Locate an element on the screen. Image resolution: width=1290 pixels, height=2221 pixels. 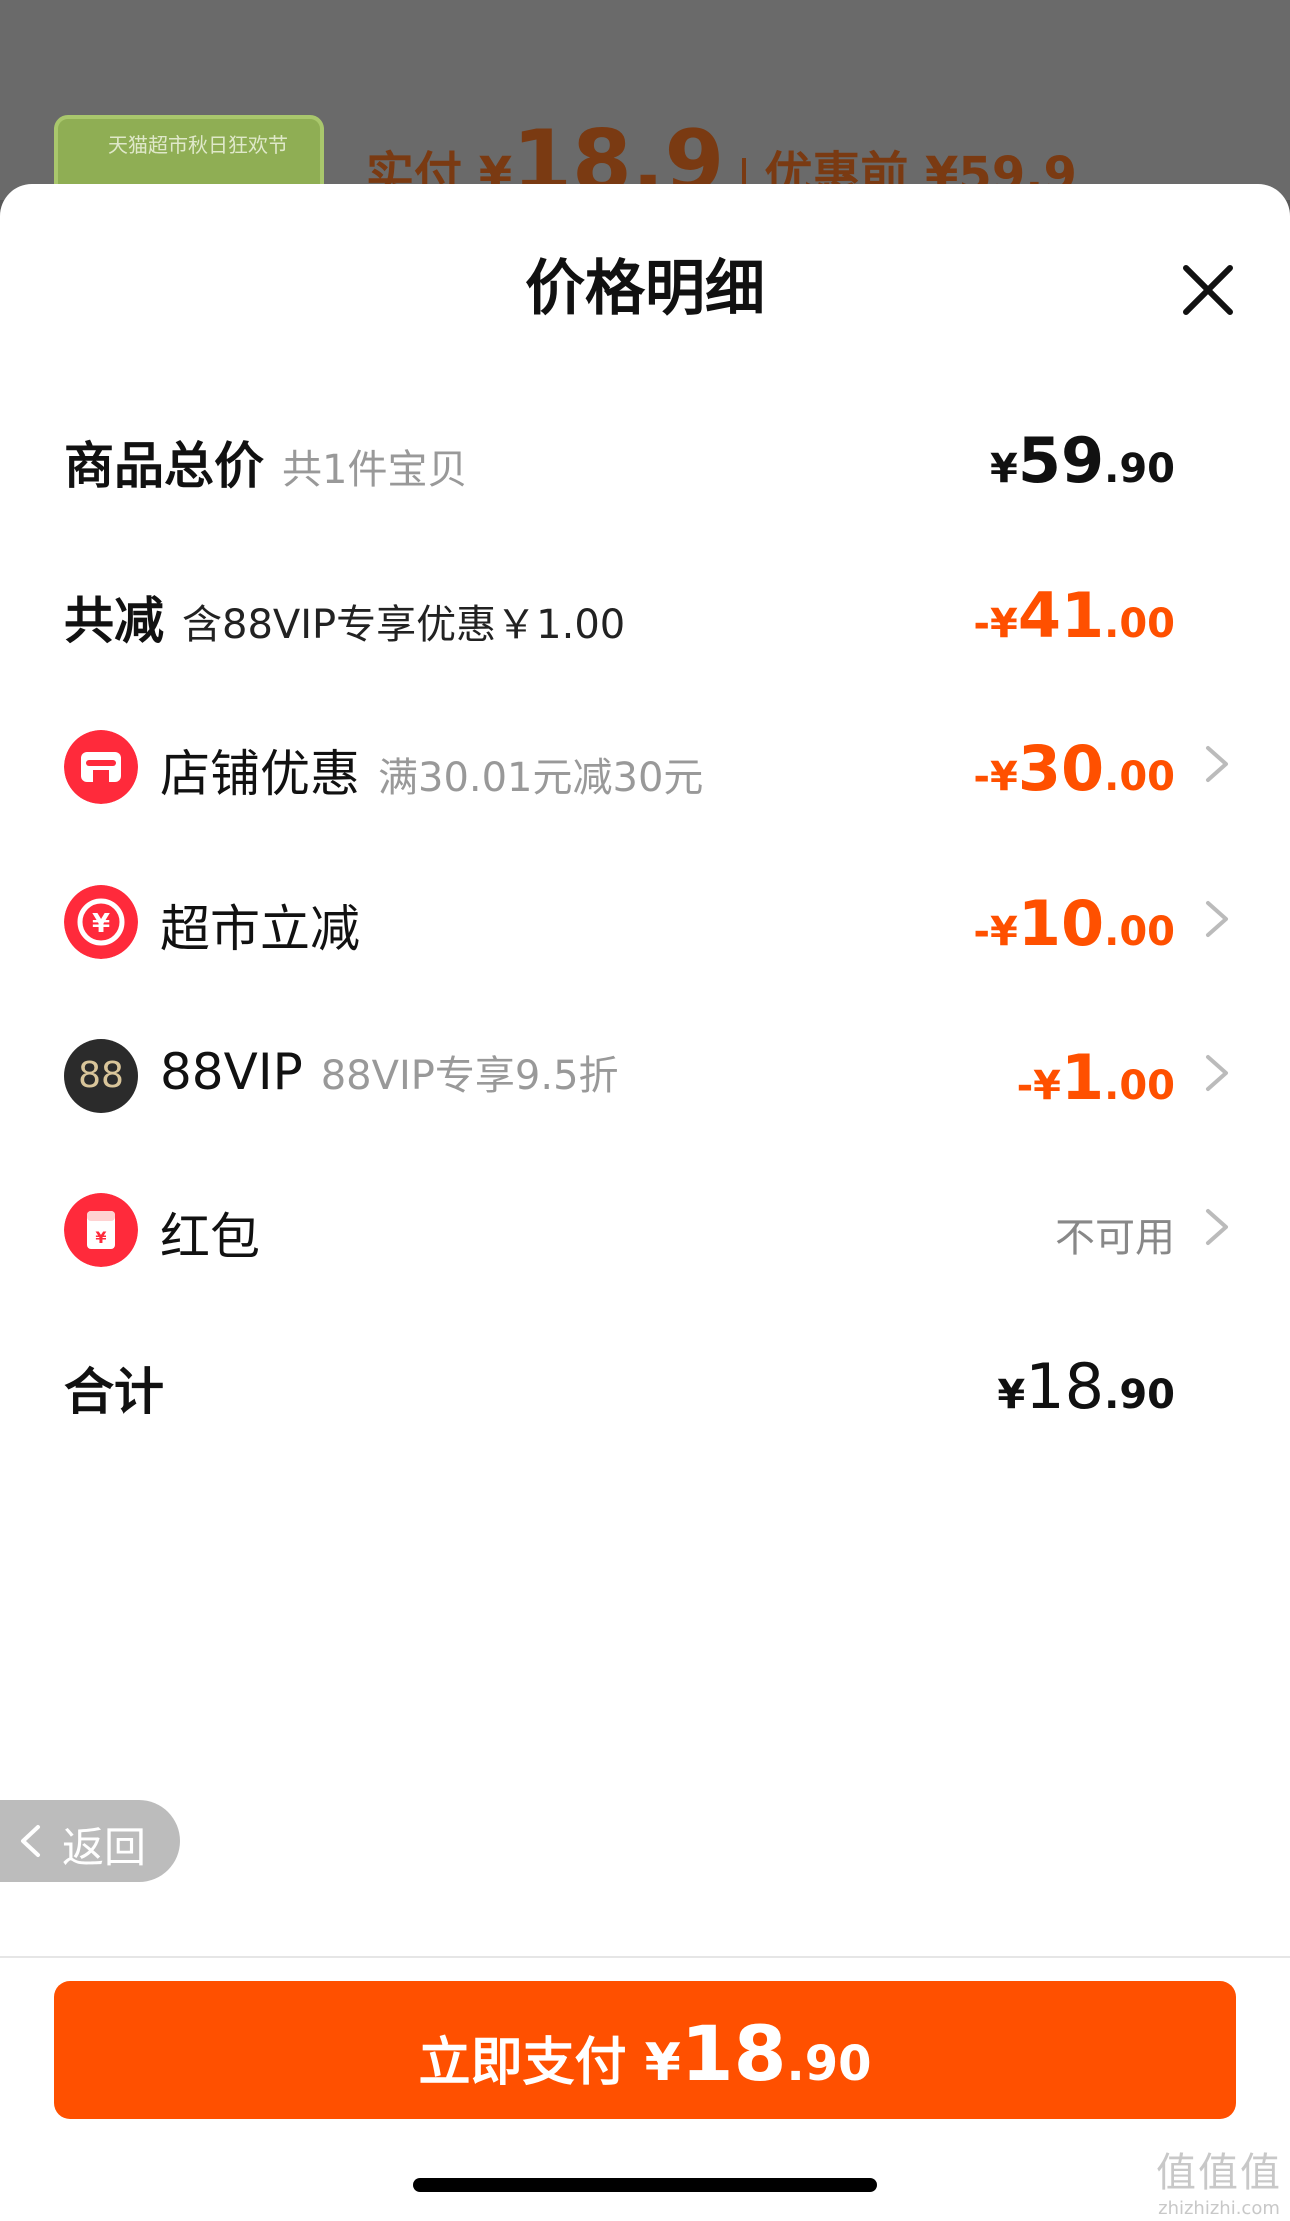
shop-icon is located at coordinates (101, 767).